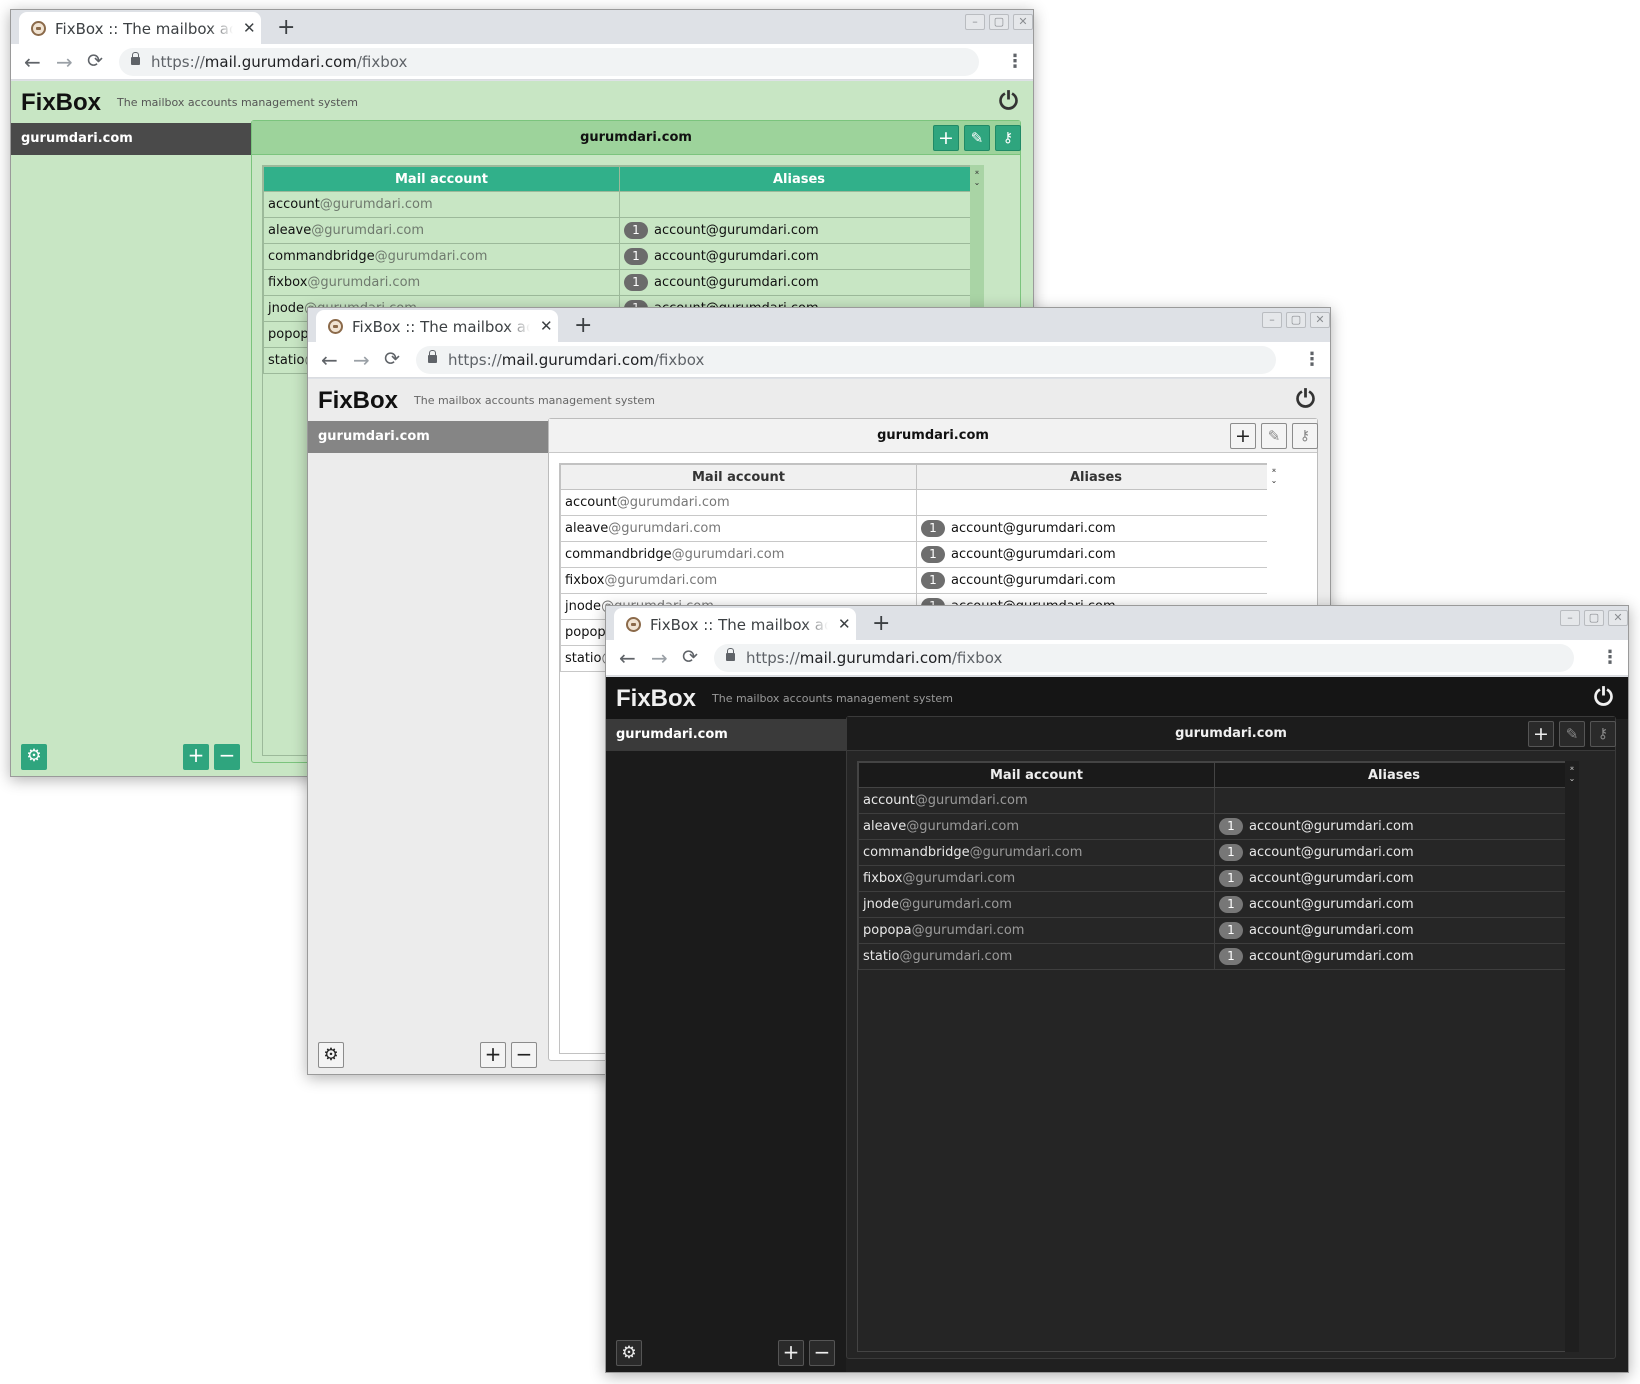  Describe the element at coordinates (946, 138) in the screenshot. I see `add-account-button: +` at that location.